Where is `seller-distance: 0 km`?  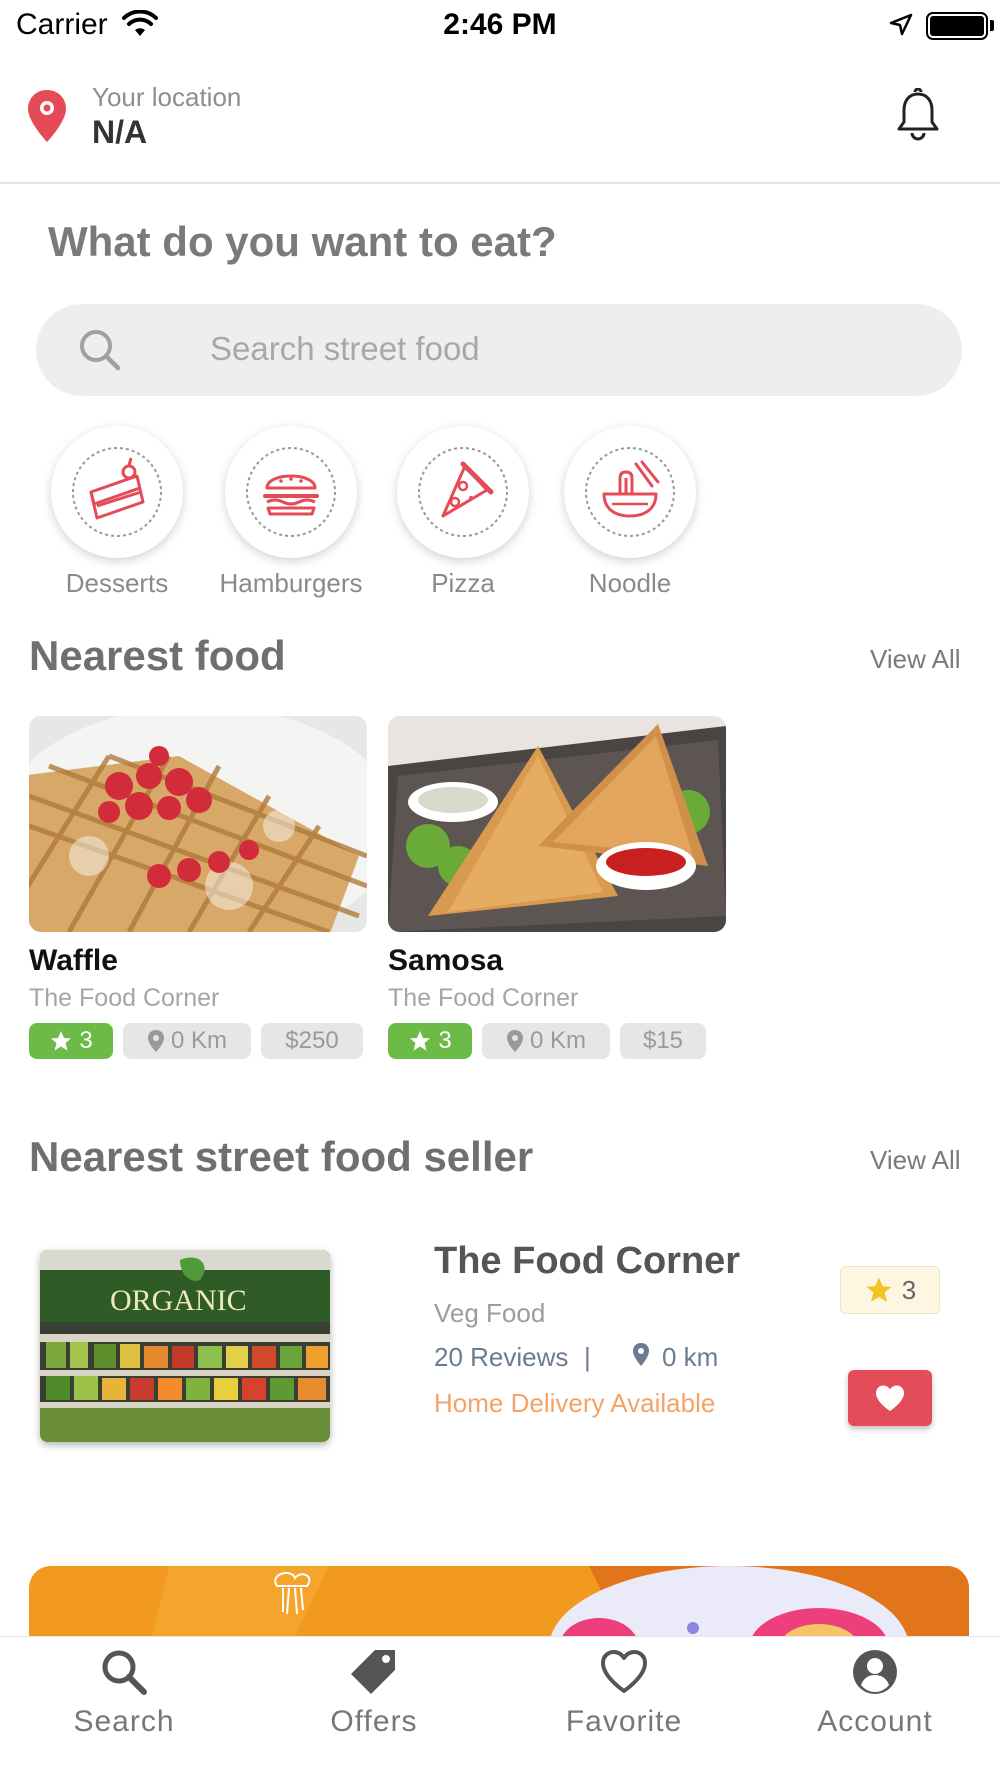 seller-distance: 0 km is located at coordinates (690, 1357).